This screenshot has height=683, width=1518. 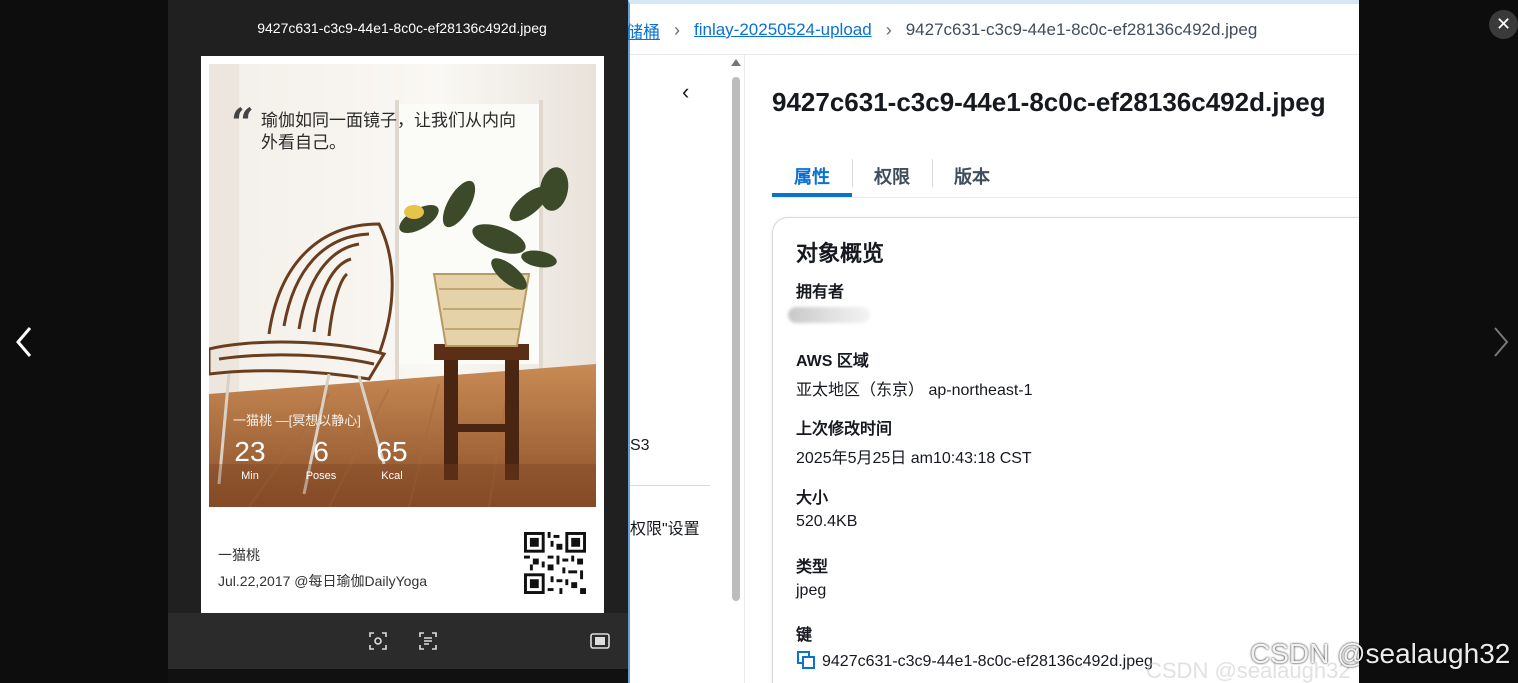 I want to click on poster-author: 一猫桃, so click(x=239, y=555).